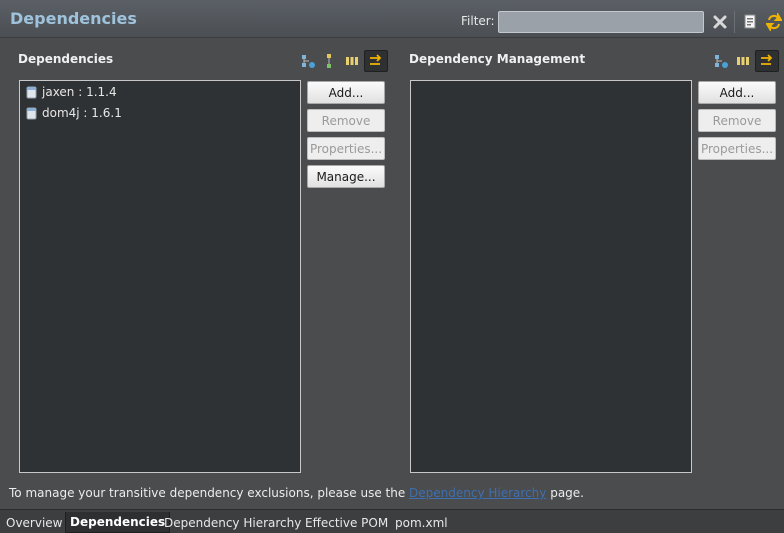 This screenshot has height=533, width=784. Describe the element at coordinates (118, 522) in the screenshot. I see `tab-dependencies: Dependencies` at that location.